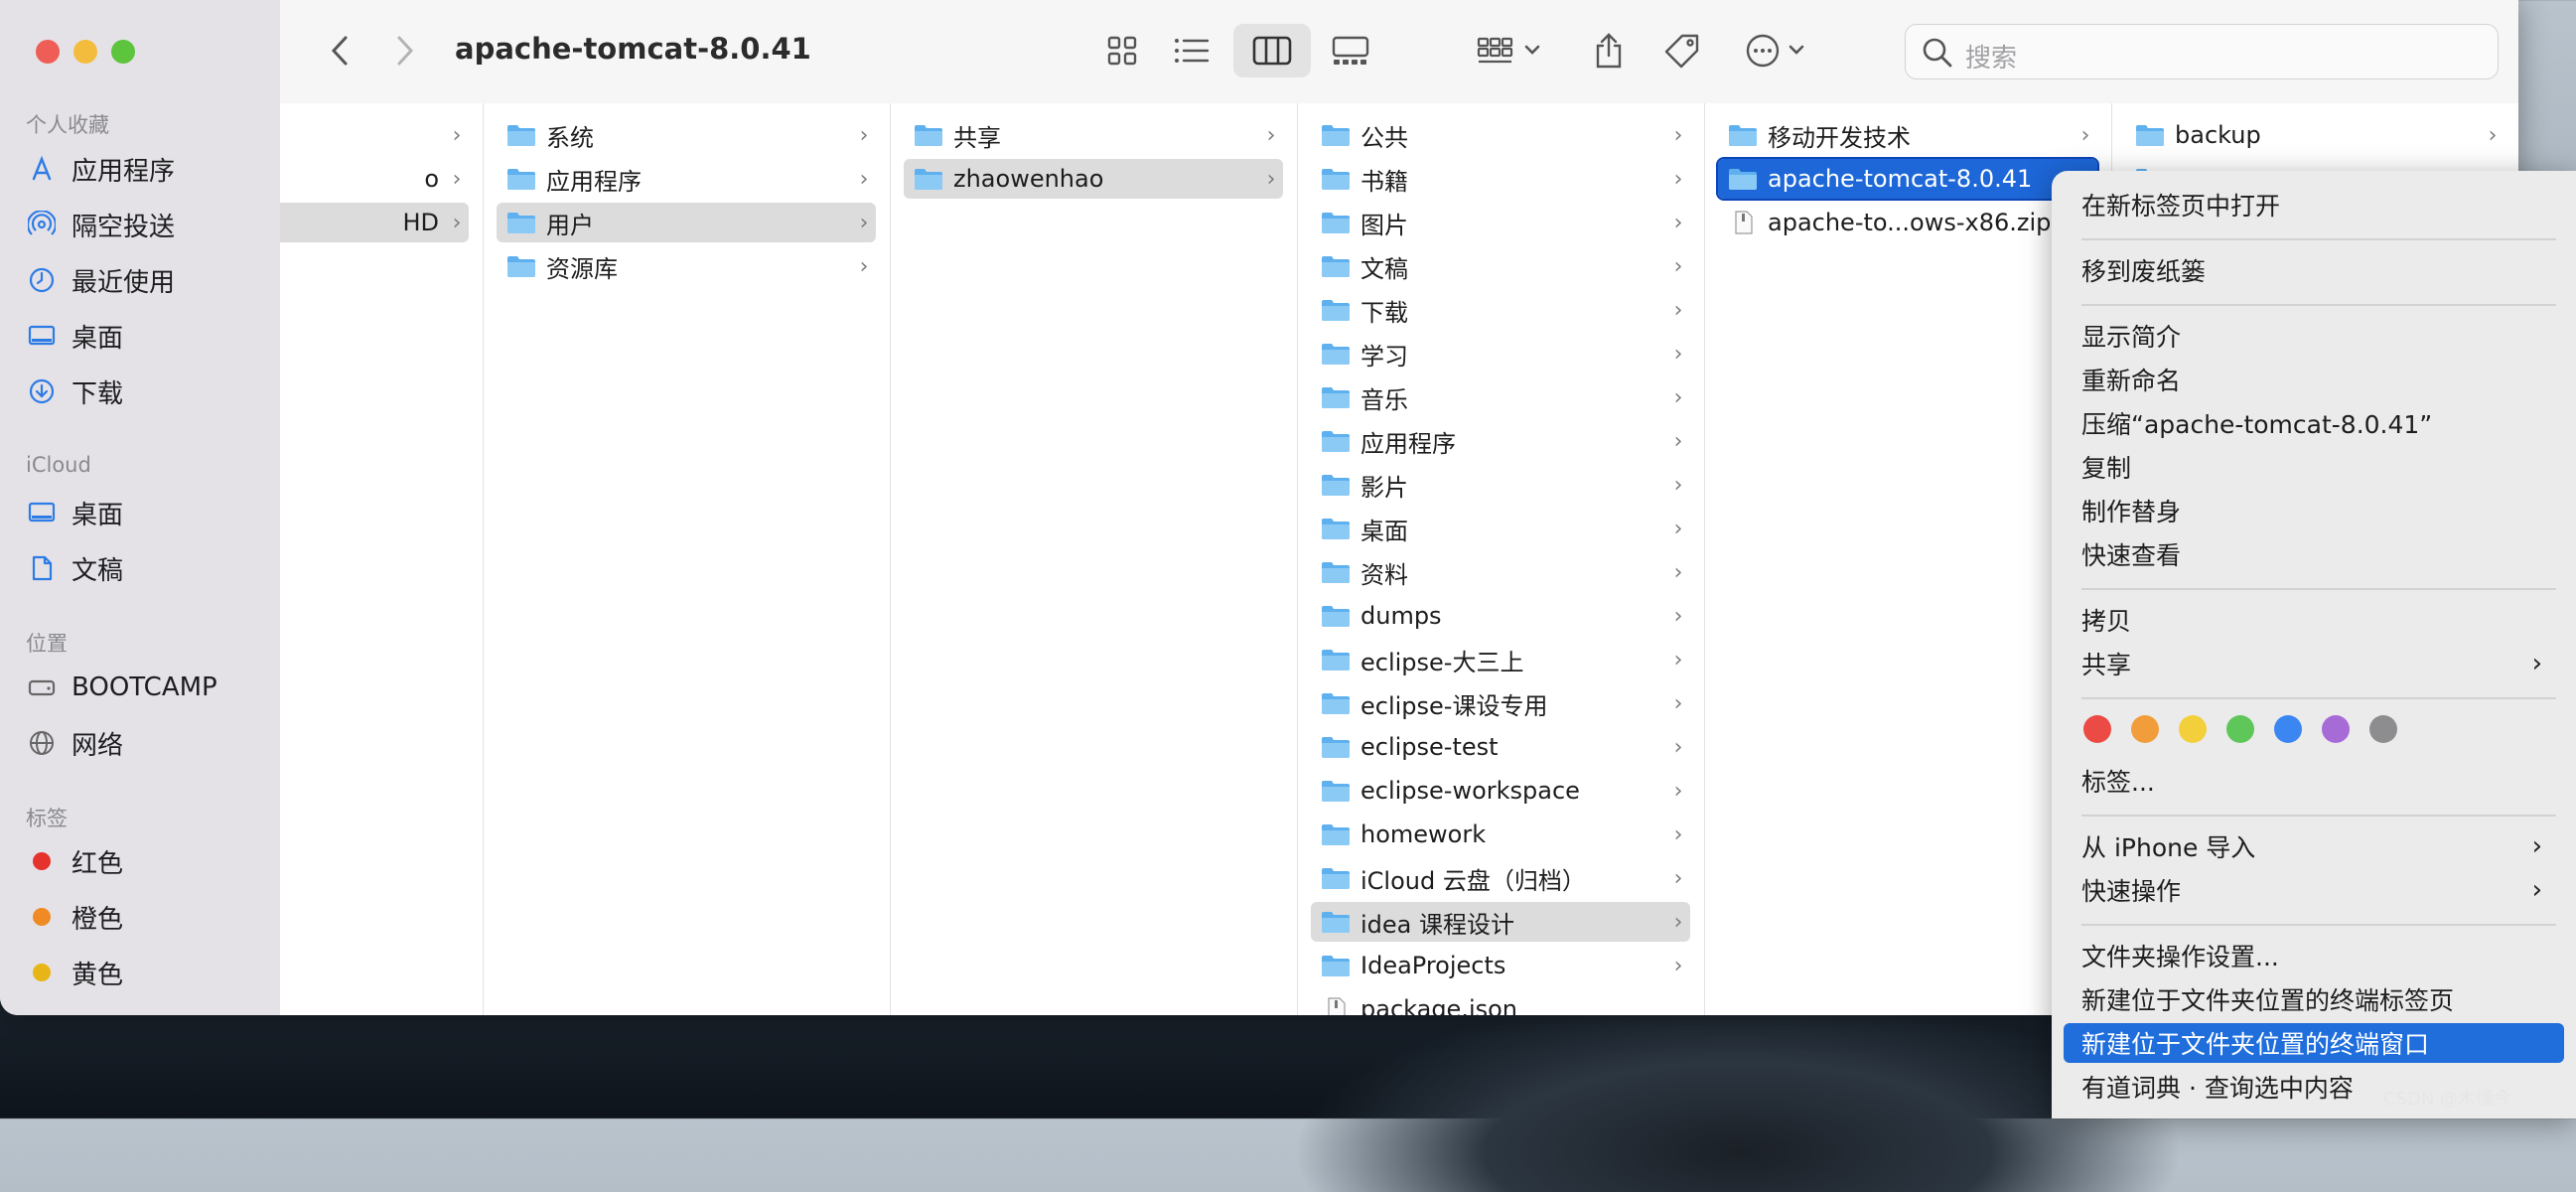 The image size is (2576, 1192). I want to click on sidebar-item-icloud-0: 桌面, so click(74, 513).